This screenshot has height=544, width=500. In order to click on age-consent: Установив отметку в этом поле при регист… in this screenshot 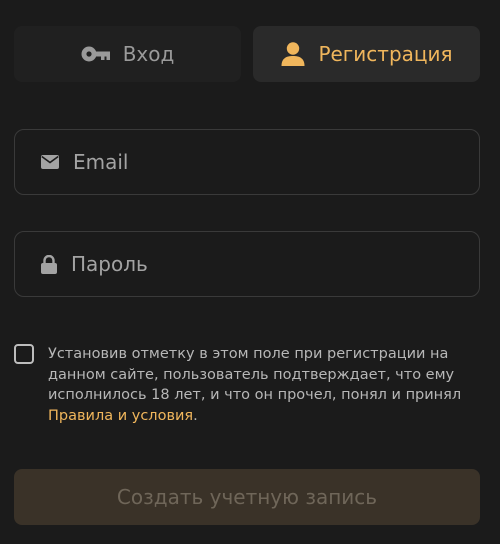, I will do `click(247, 385)`.